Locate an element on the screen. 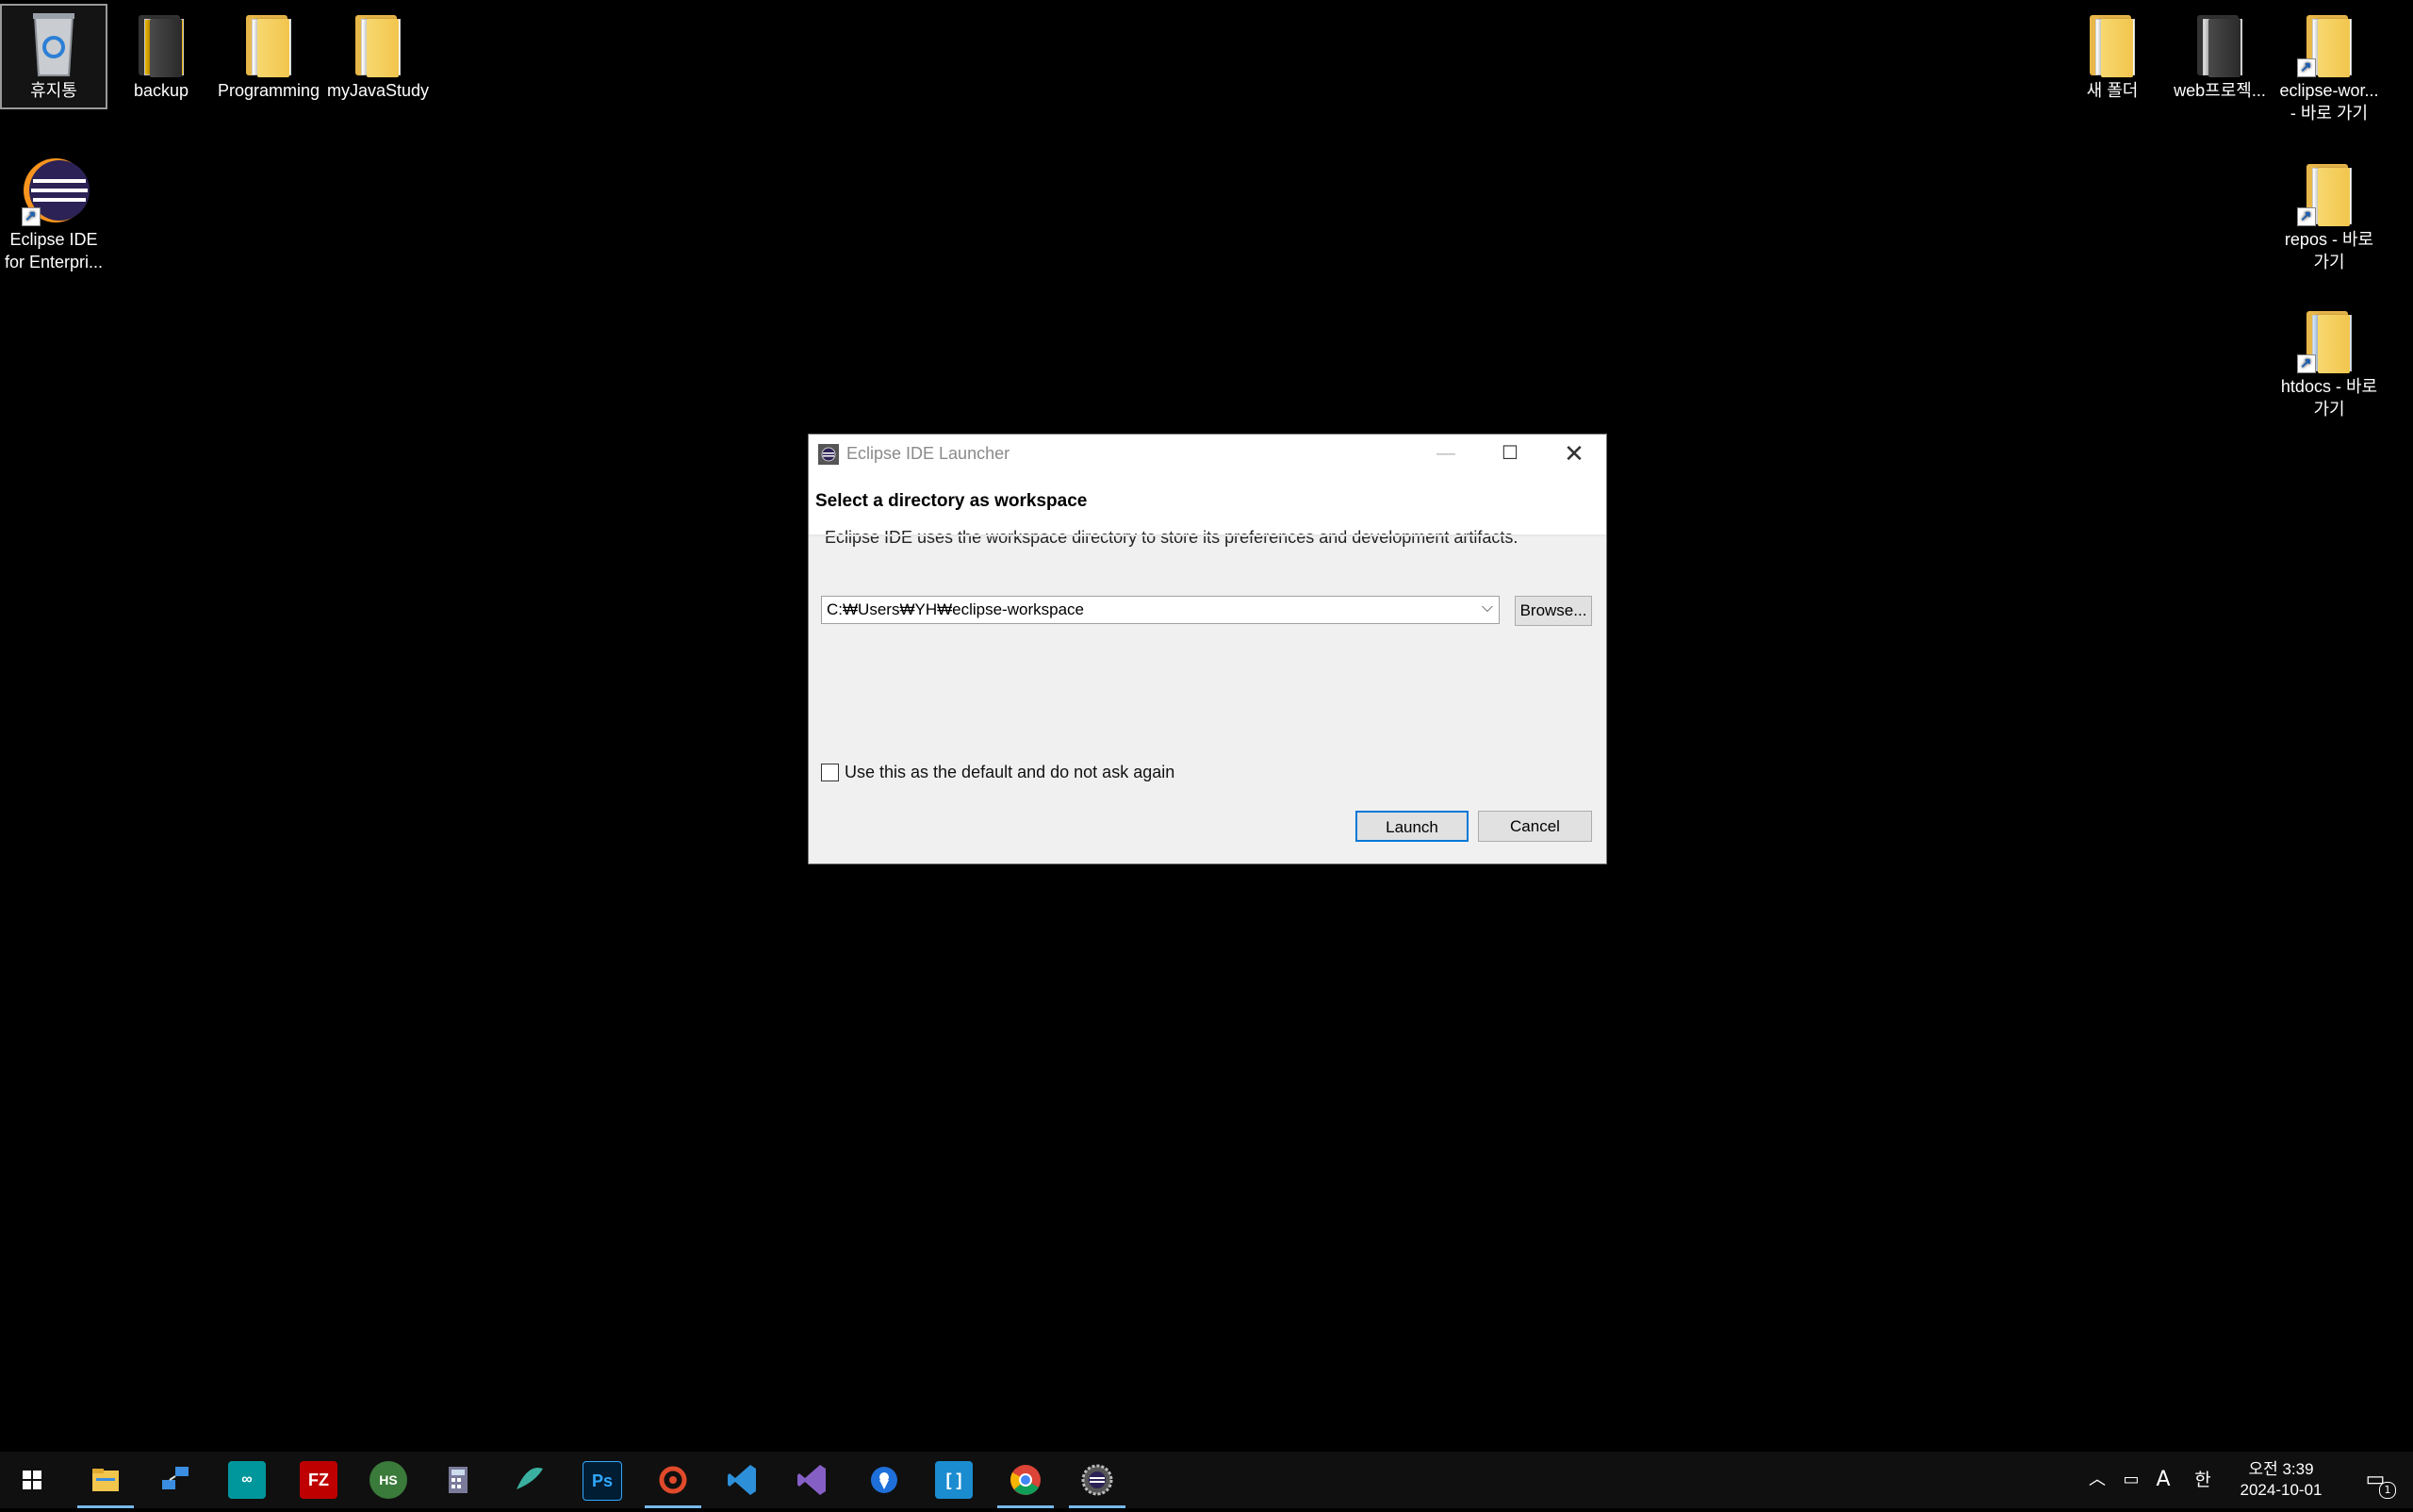 The height and width of the screenshot is (1512, 2413). programming-folder-icon is located at coordinates (268, 42).